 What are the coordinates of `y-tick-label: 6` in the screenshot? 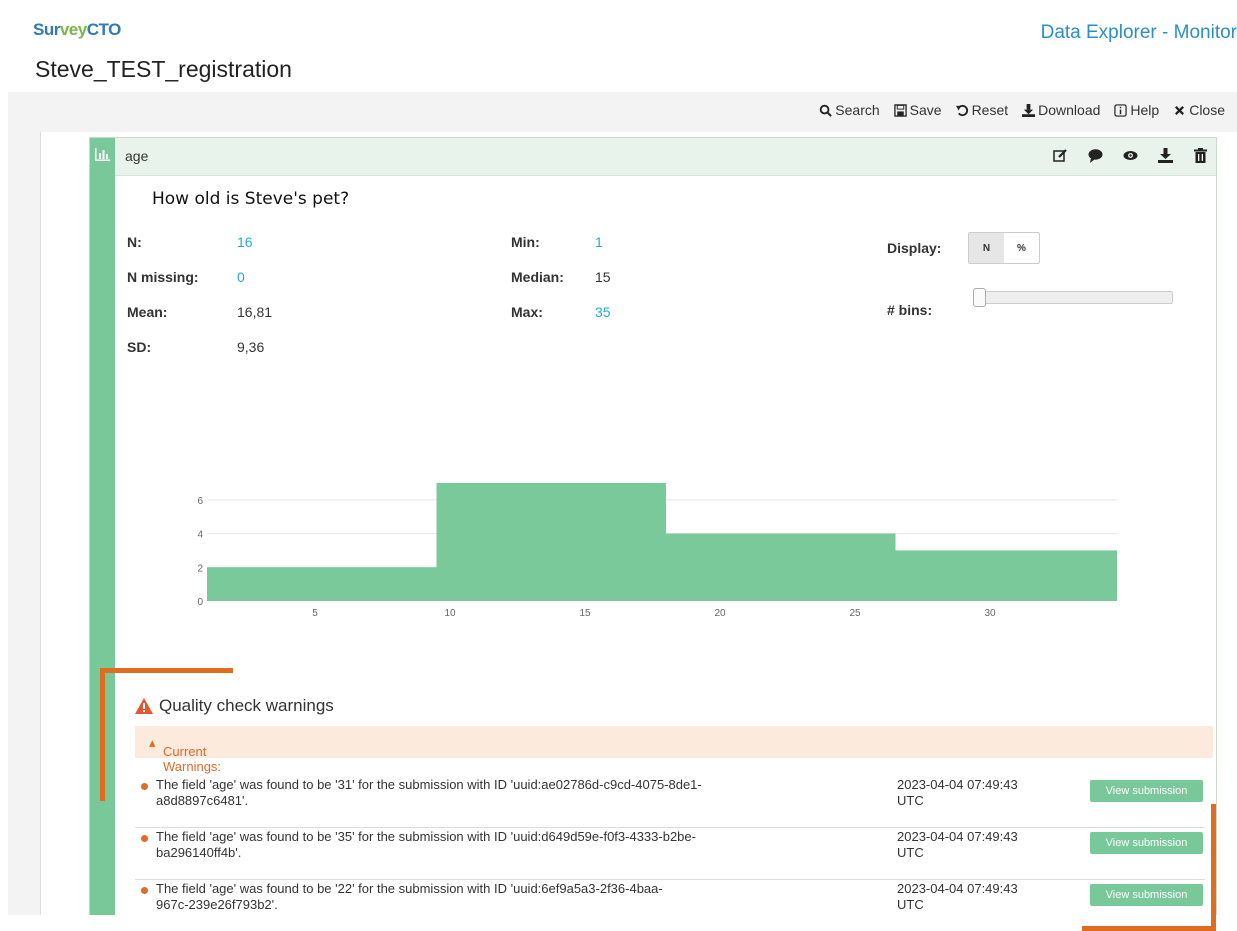 It's located at (200, 501).